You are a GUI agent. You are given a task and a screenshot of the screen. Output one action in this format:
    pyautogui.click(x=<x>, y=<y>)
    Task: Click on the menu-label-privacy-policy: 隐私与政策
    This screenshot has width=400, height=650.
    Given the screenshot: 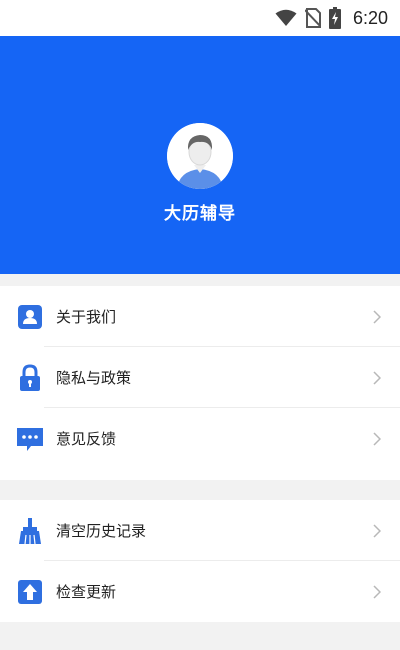 What is the action you would take?
    pyautogui.click(x=94, y=378)
    